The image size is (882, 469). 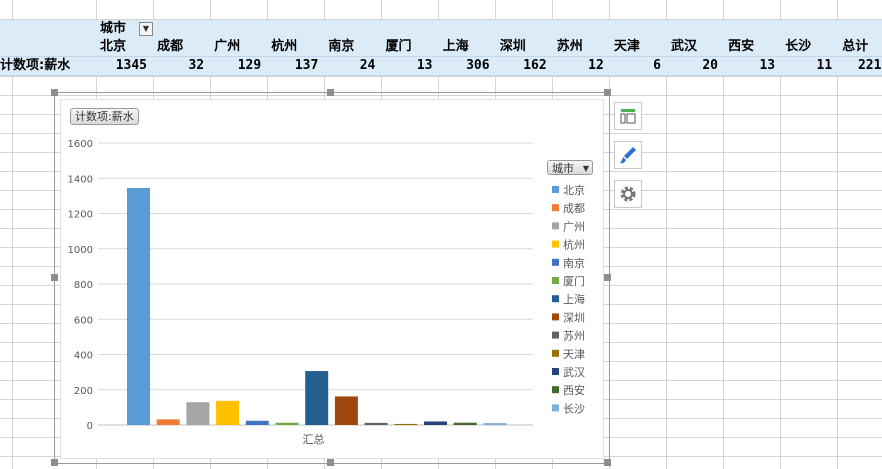 What do you see at coordinates (83, 356) in the screenshot?
I see `y-tick-label: 400` at bounding box center [83, 356].